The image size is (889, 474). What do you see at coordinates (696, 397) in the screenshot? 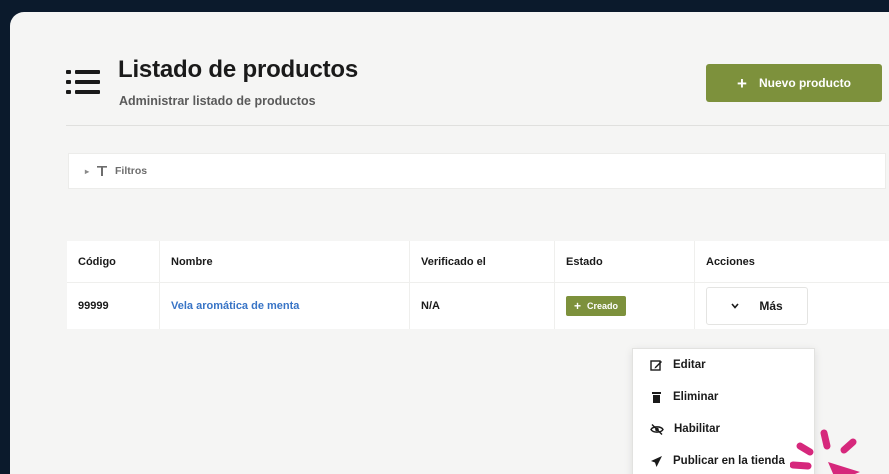
I see `menu-item-label: Eliminar` at bounding box center [696, 397].